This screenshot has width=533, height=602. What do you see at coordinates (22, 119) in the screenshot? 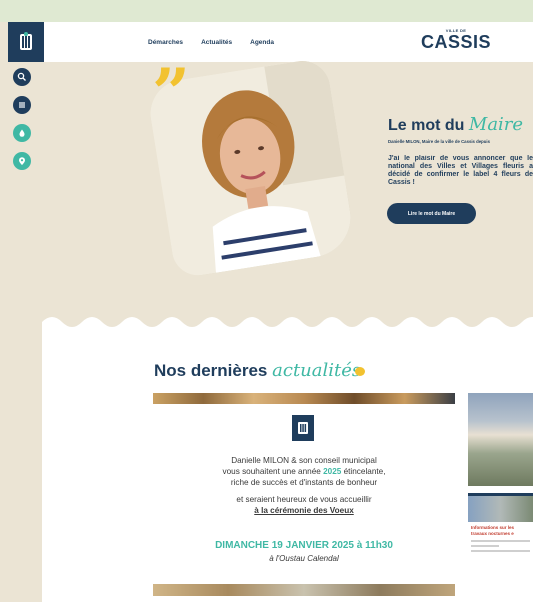
I see `side-toolbar` at bounding box center [22, 119].